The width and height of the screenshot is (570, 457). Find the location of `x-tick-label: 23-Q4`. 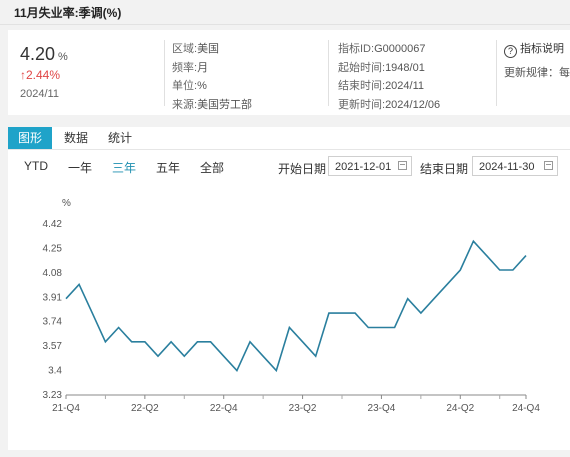

x-tick-label: 23-Q4 is located at coordinates (382, 408).